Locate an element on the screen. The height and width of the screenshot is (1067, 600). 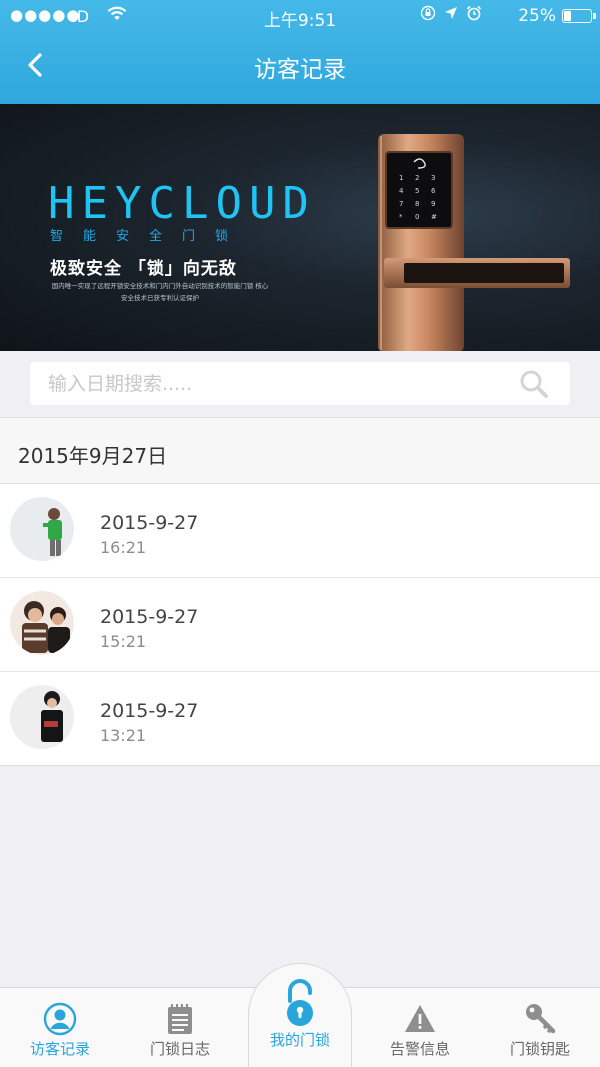
status-bar: ●●●●● ID 上午9:51 25% is located at coordinates (300, 17).